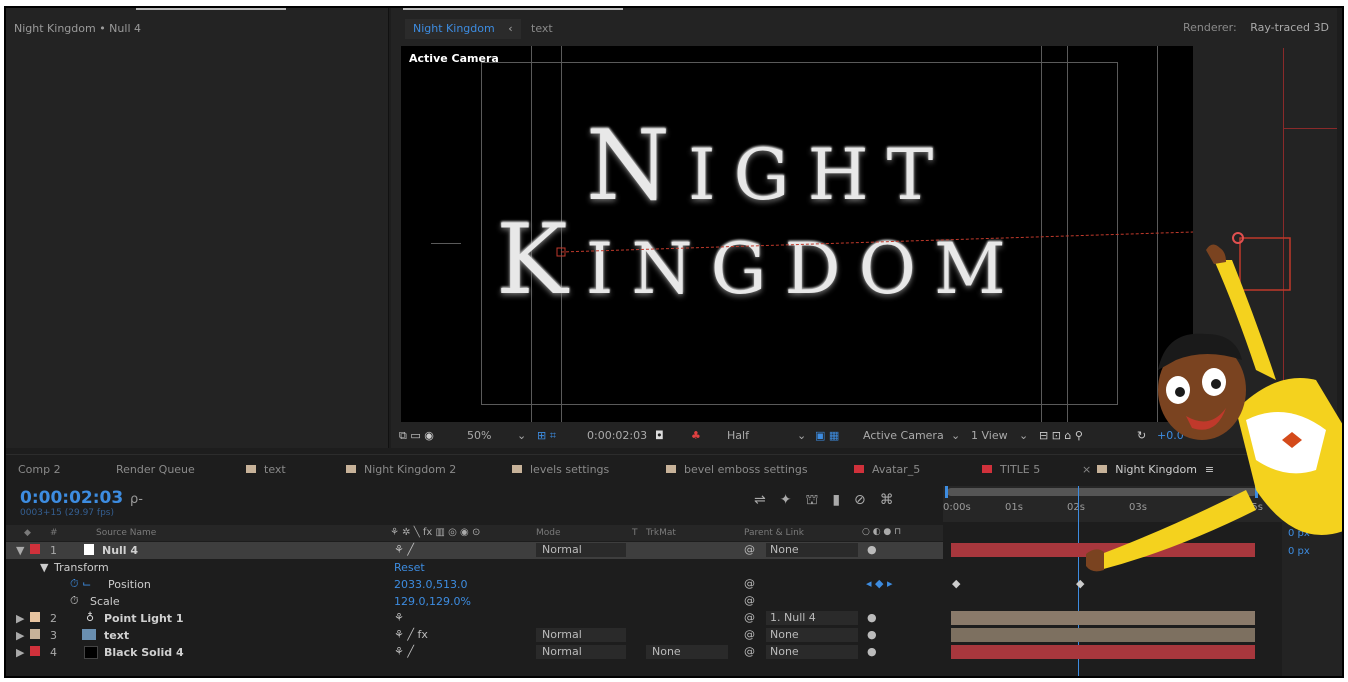  What do you see at coordinates (737, 469) in the screenshot?
I see `tab-bevel-emboss-settings: bevel emboss settings` at bounding box center [737, 469].